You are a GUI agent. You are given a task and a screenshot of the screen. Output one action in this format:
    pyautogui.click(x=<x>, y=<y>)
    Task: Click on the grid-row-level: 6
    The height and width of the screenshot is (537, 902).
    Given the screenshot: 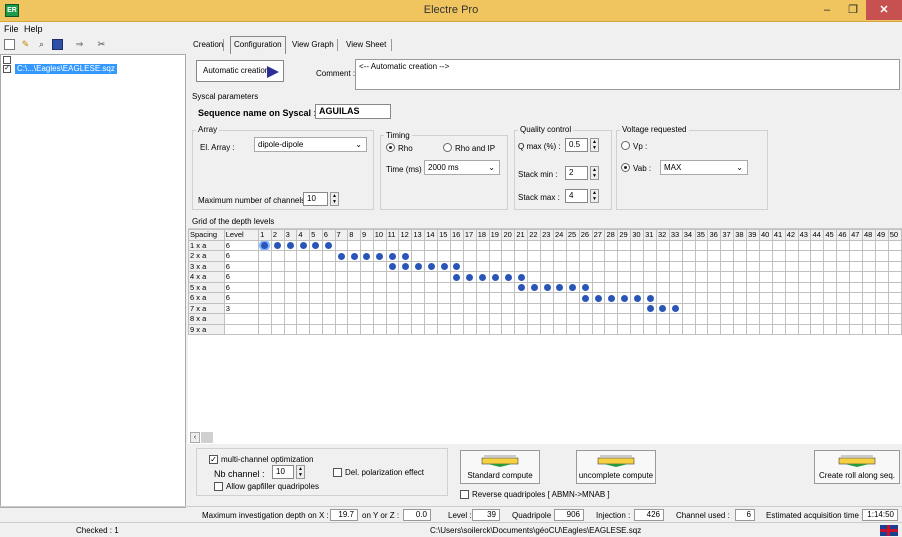 What is the action you would take?
    pyautogui.click(x=241, y=245)
    